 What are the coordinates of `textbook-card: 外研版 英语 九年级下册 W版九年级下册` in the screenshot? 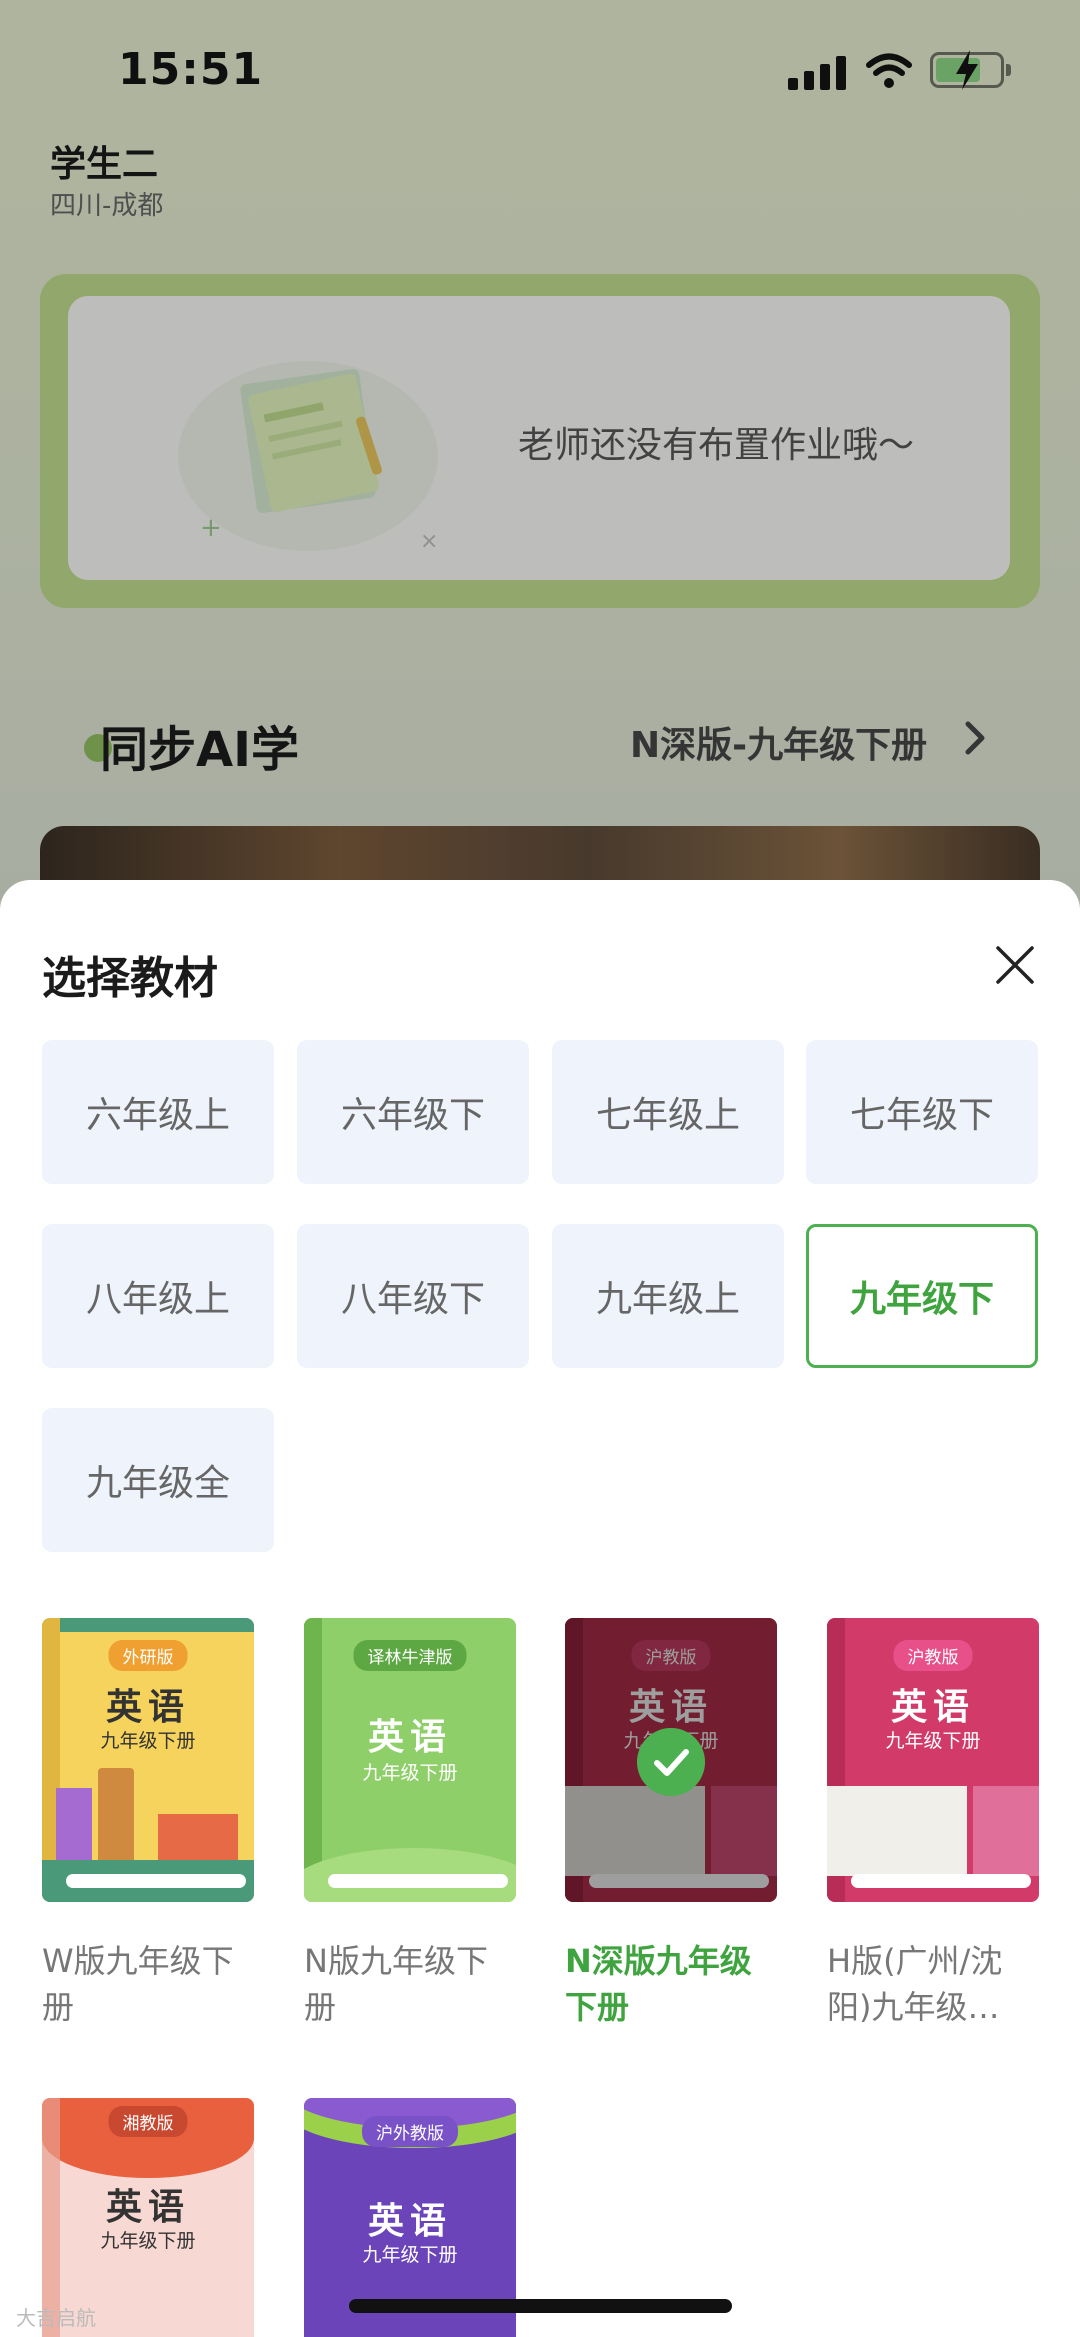 It's located at (148, 1824).